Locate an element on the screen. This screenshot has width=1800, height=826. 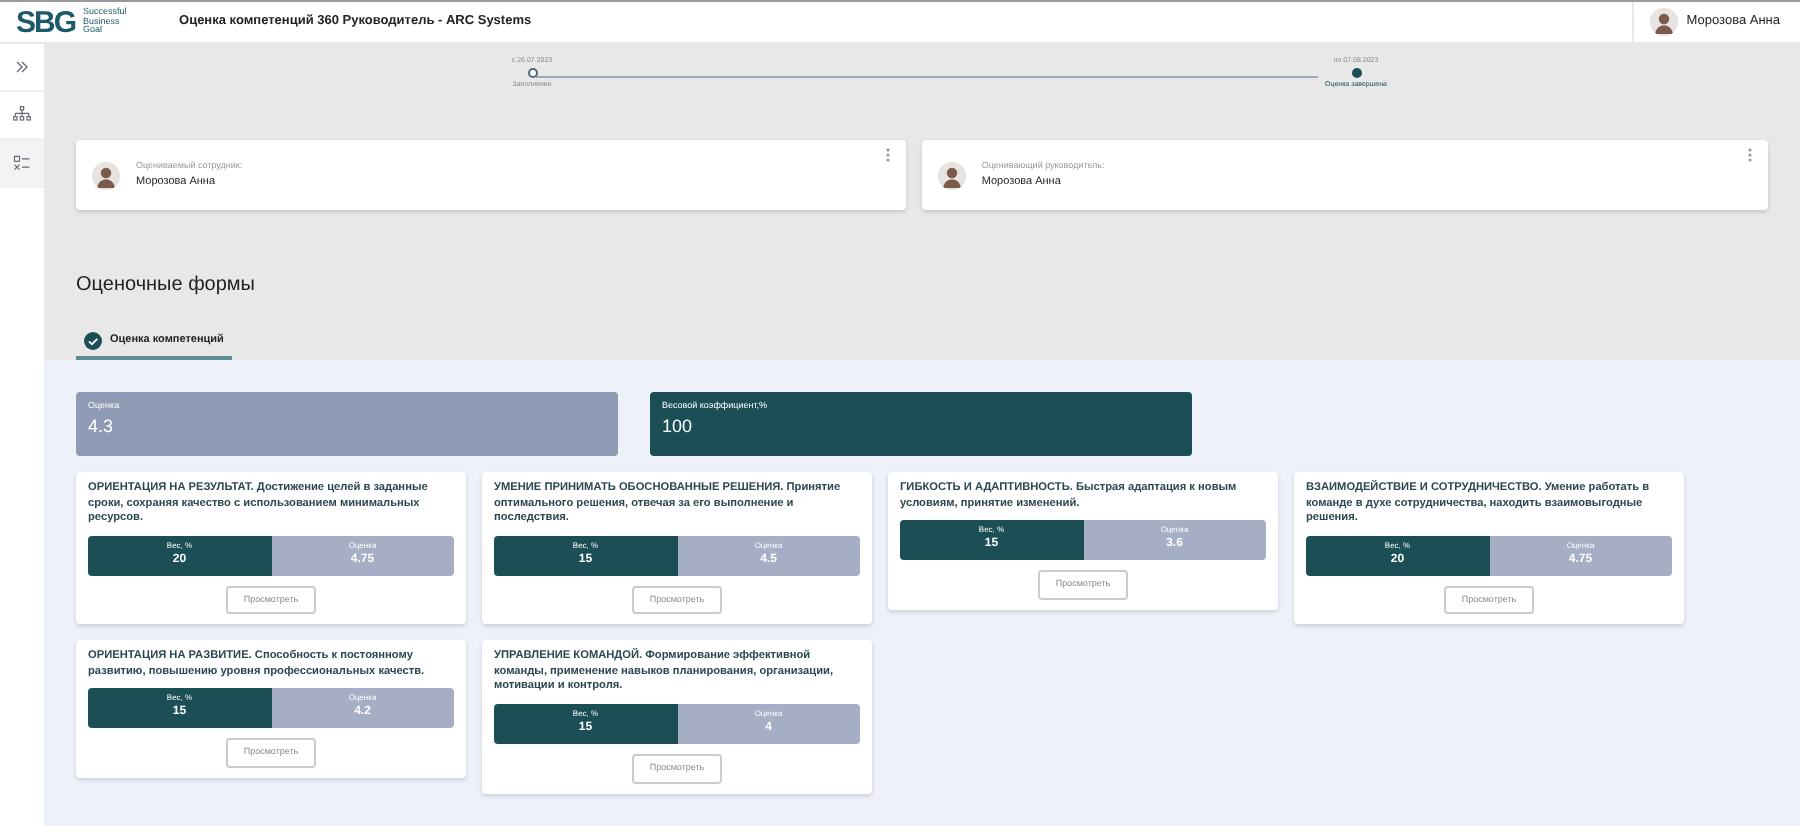
checklist-icon is located at coordinates (22, 163).